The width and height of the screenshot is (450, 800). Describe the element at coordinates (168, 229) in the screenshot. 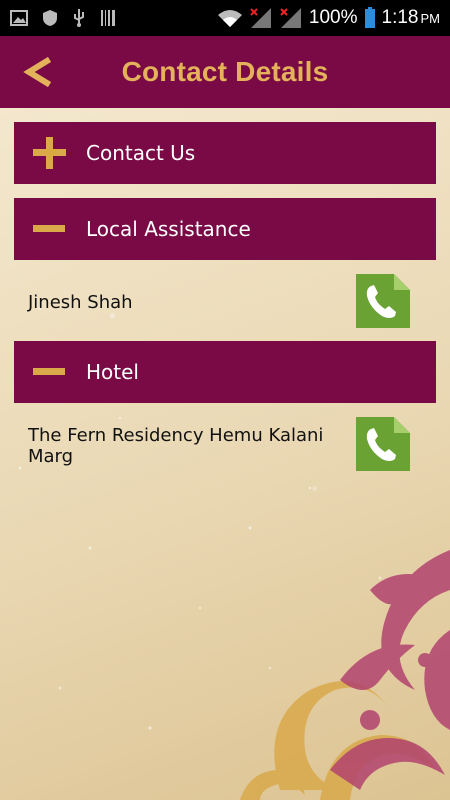

I see `section-label: Local Assistance` at that location.